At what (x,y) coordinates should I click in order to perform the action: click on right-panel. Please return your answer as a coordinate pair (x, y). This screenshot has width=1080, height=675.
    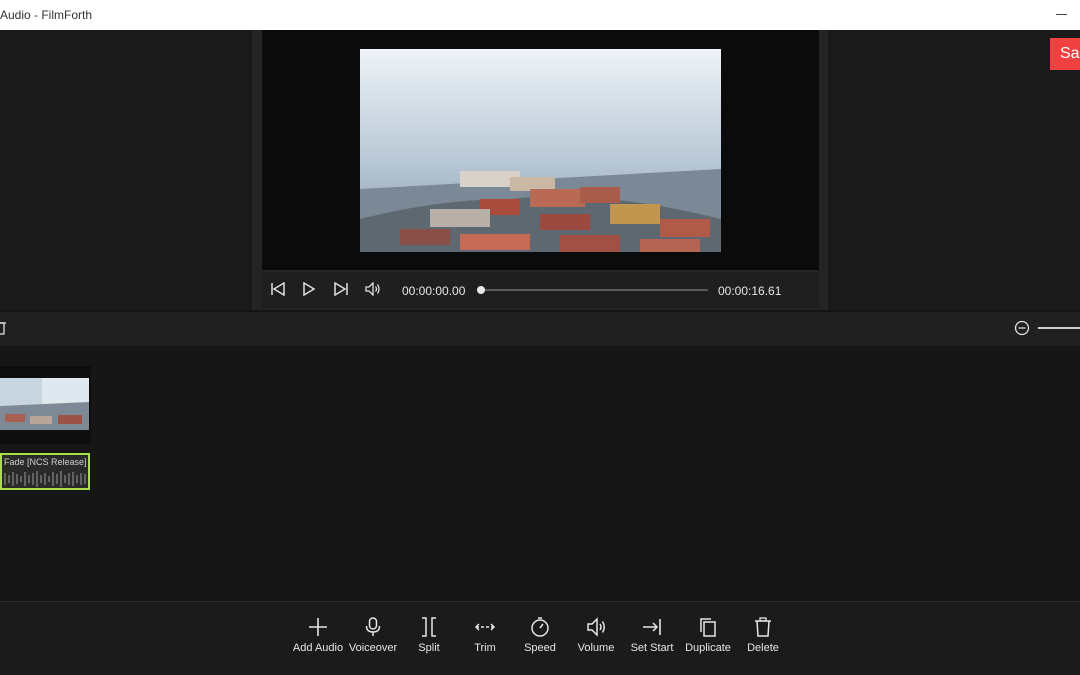
    Looking at the image, I should click on (954, 170).